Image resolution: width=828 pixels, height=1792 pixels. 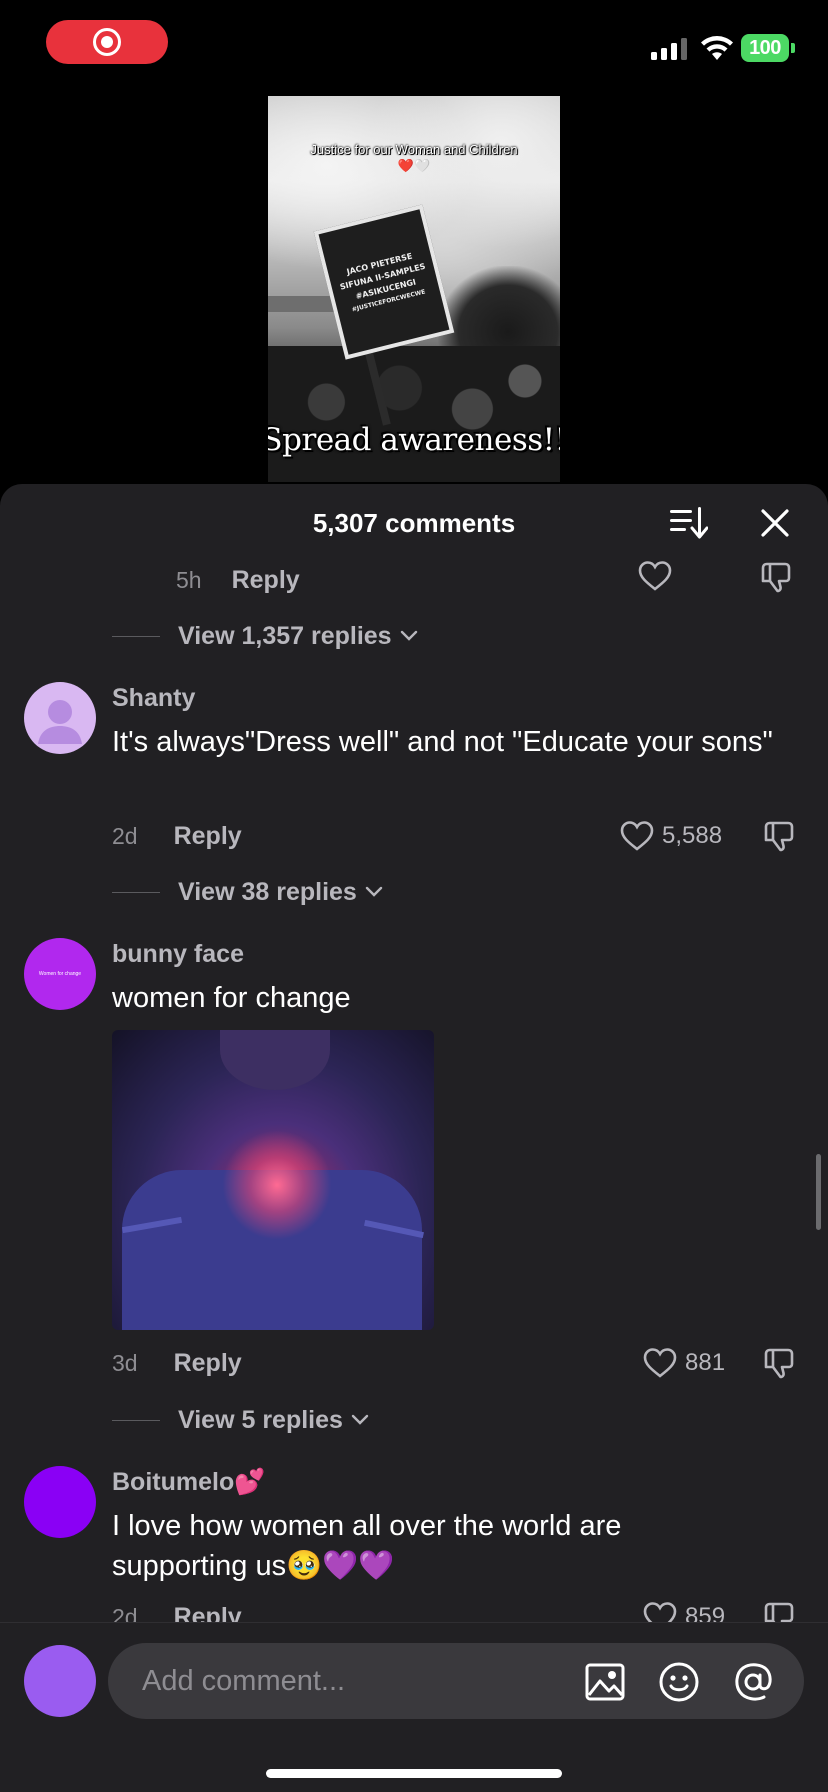 I want to click on status-bar: 100, so click(x=414, y=48).